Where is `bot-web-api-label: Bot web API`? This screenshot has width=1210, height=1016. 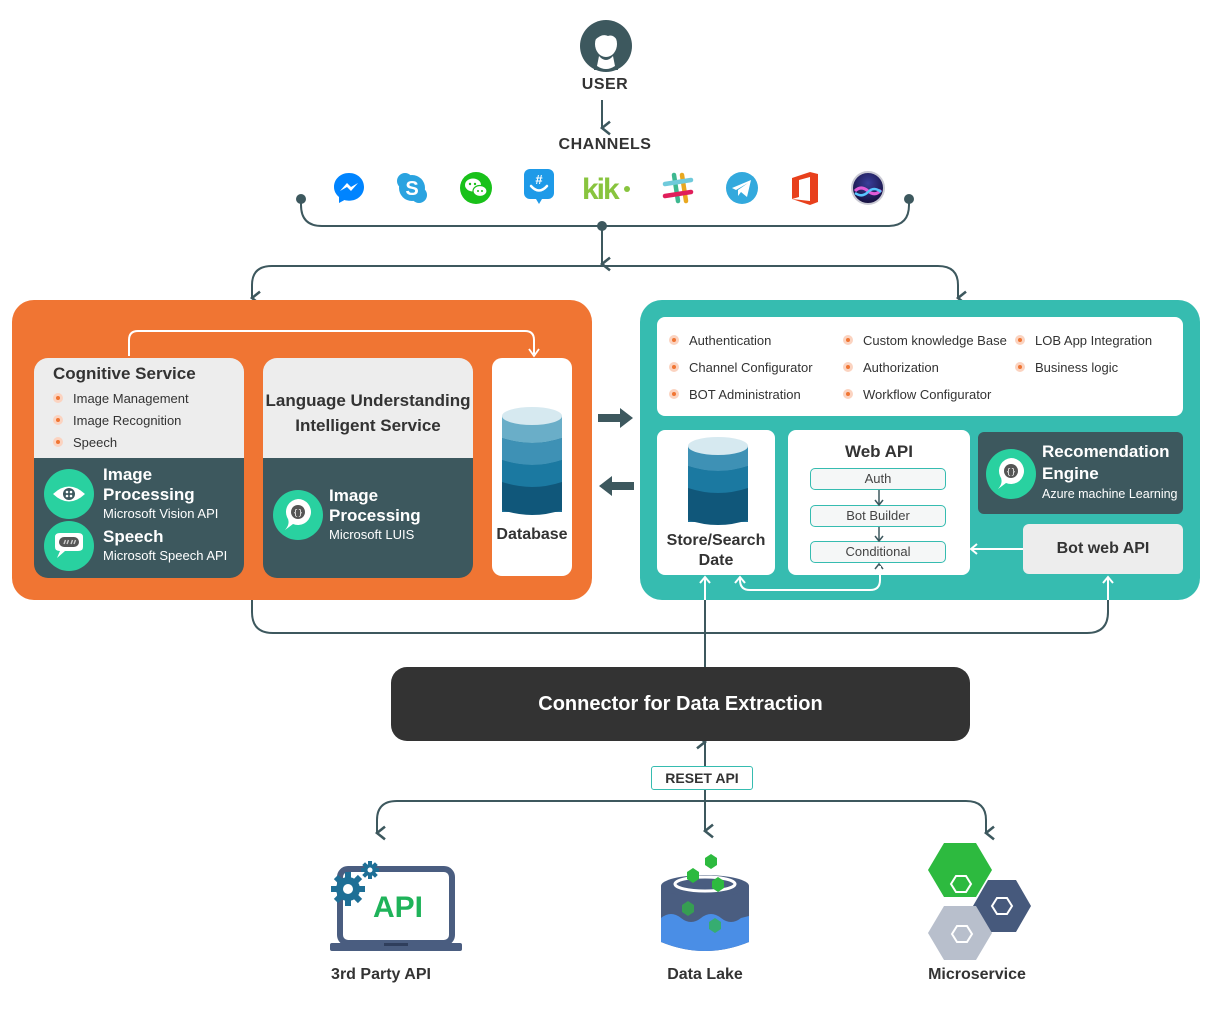 bot-web-api-label: Bot web API is located at coordinates (1103, 548).